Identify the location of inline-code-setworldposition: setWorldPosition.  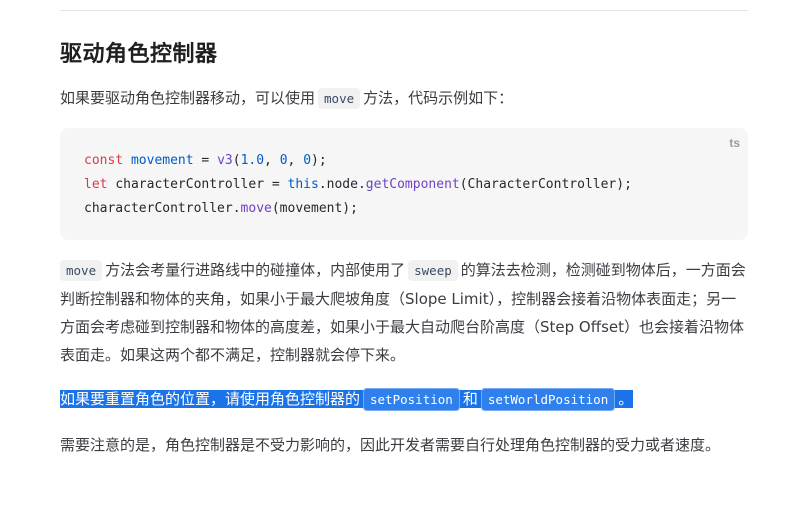
(548, 399).